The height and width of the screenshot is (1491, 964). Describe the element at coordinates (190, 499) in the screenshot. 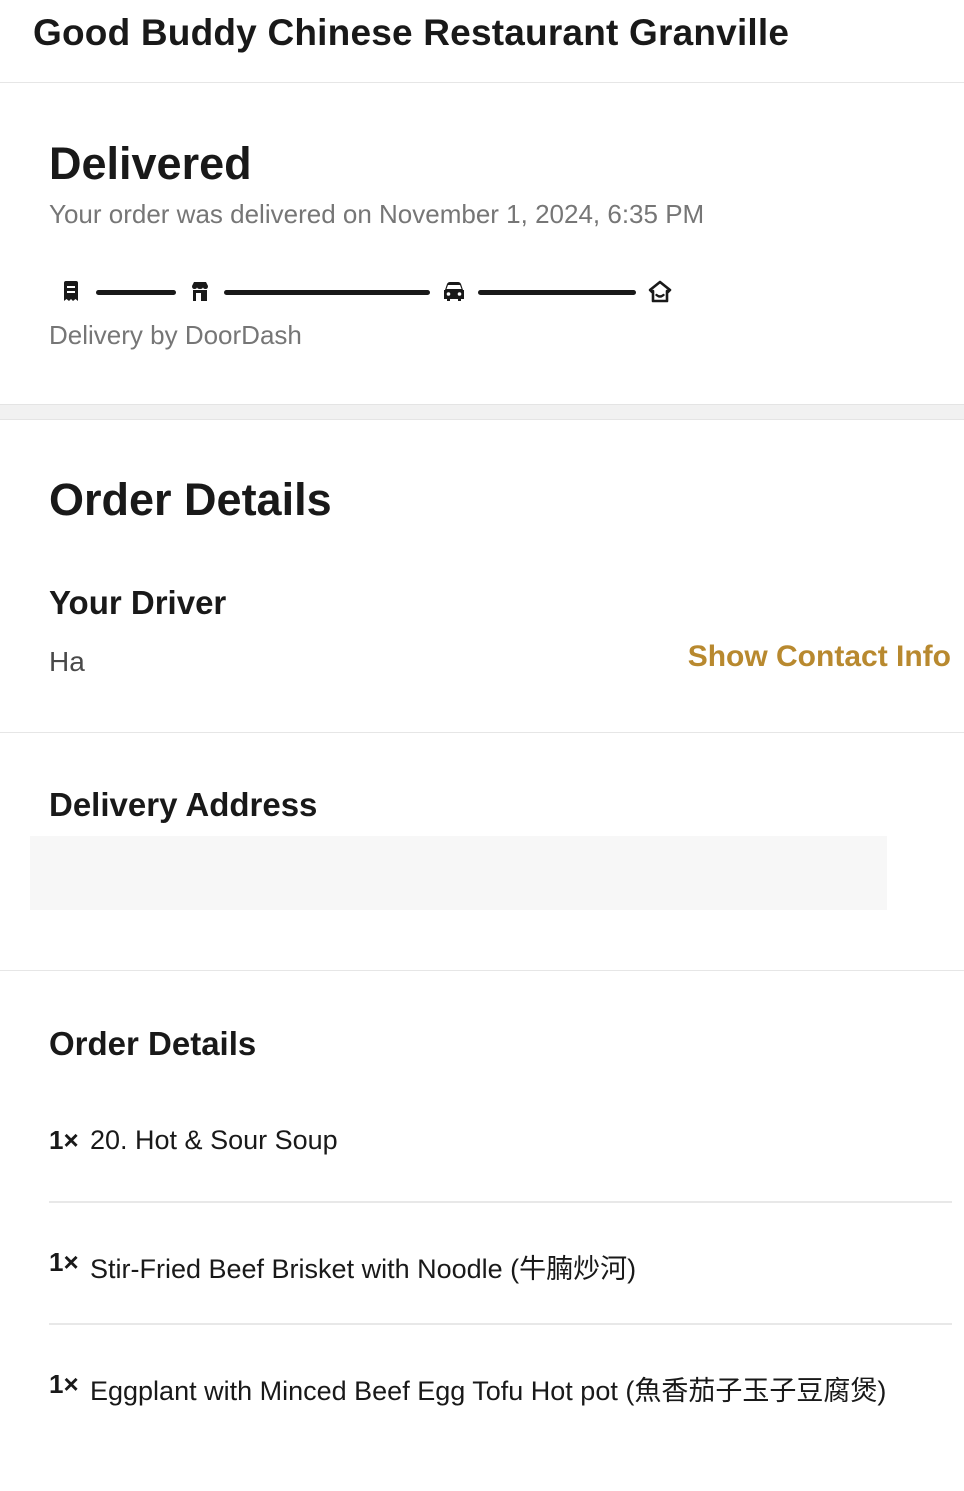

I see `order-details-heading: Order Details` at that location.